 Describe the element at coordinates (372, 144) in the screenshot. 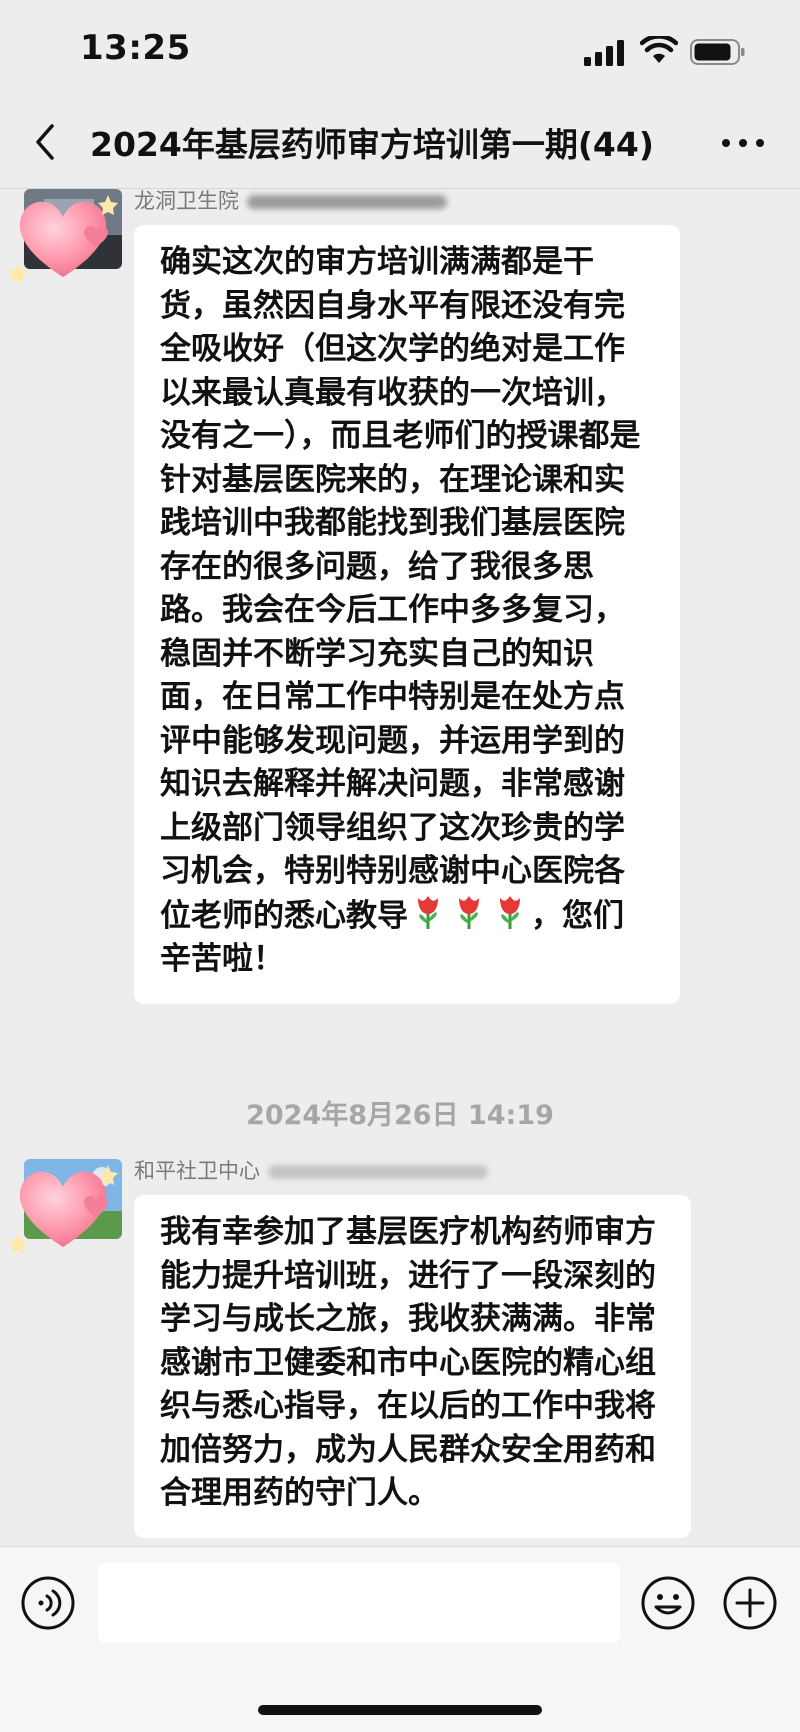

I see `chat-title: 2024年基层药师审方培训第一期(44)` at that location.